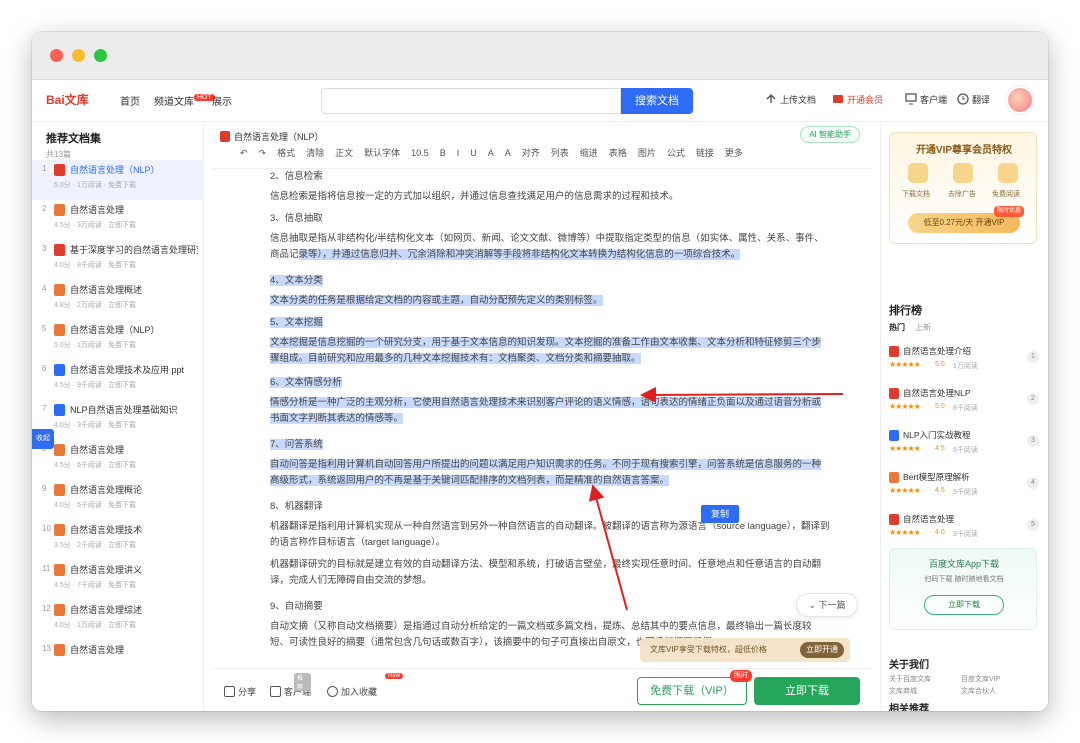 The image size is (1080, 743). What do you see at coordinates (365, 685) in the screenshot?
I see `favorite-action: New 加入收藏` at bounding box center [365, 685].